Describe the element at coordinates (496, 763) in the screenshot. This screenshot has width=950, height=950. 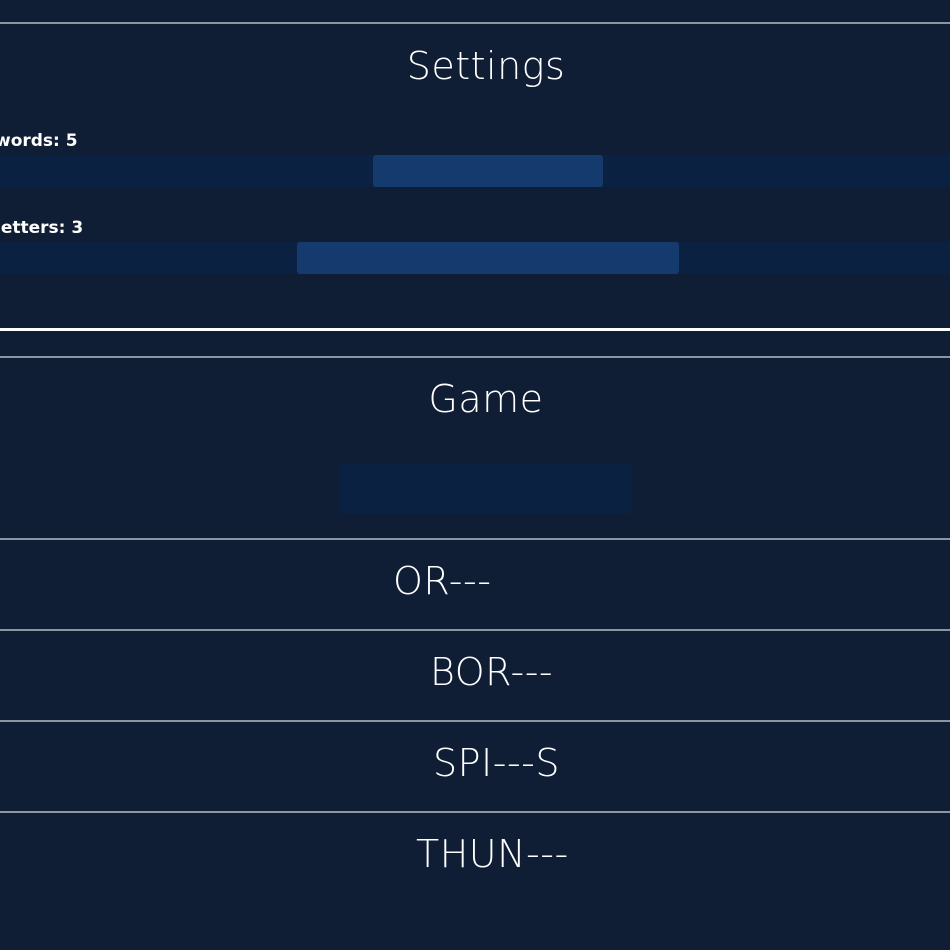
I see `word-item-3: SPI---S` at that location.